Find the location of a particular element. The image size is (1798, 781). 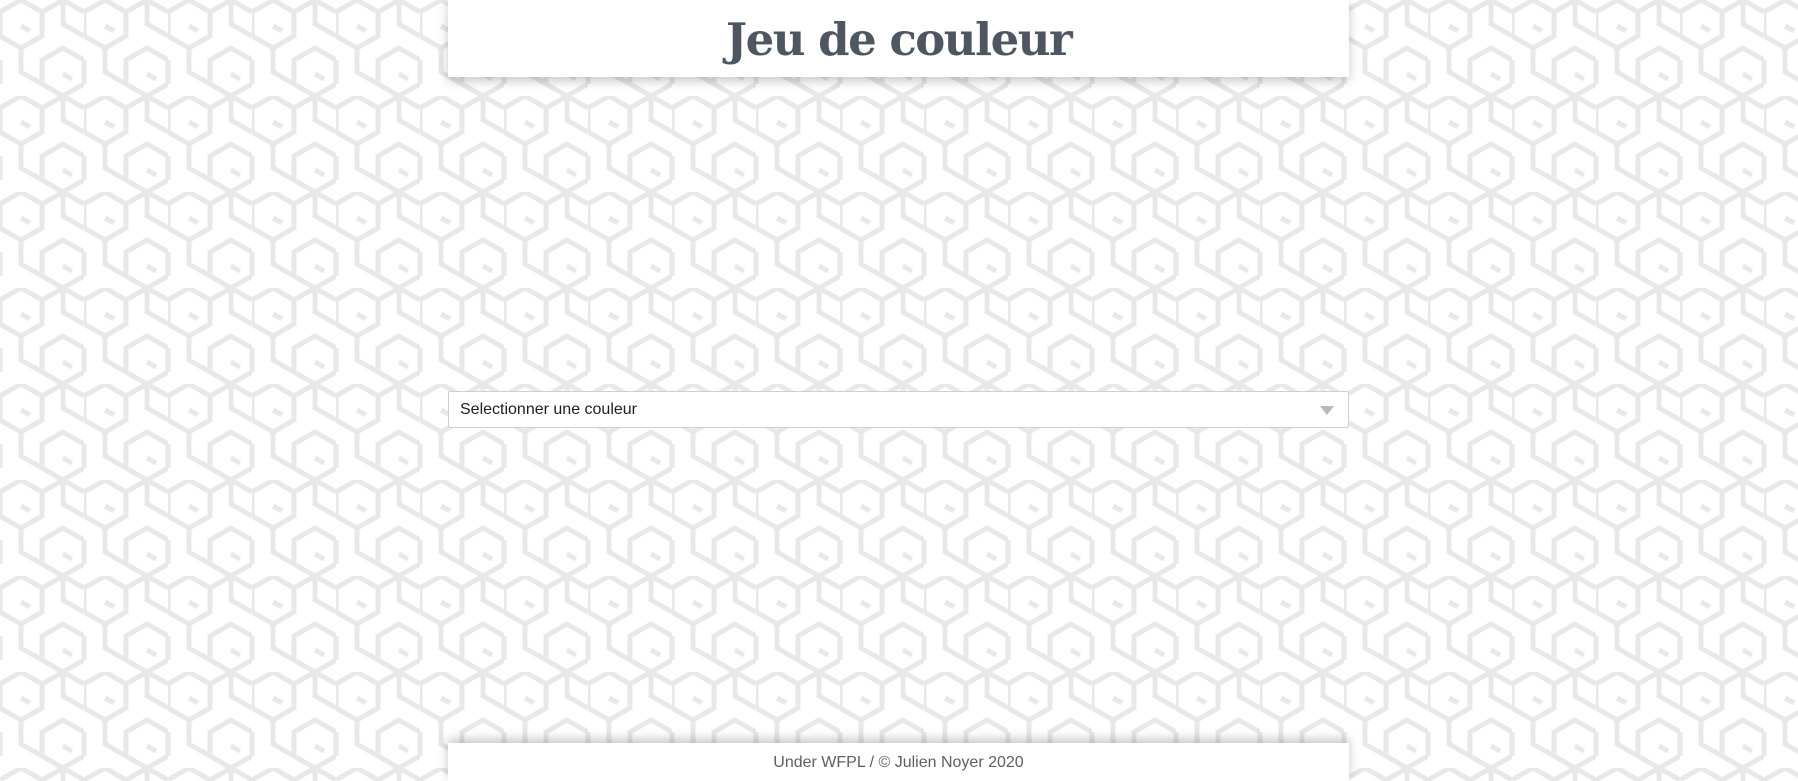

page-footer: Under WFPL / © Julien Noyer 2020 is located at coordinates (898, 762).